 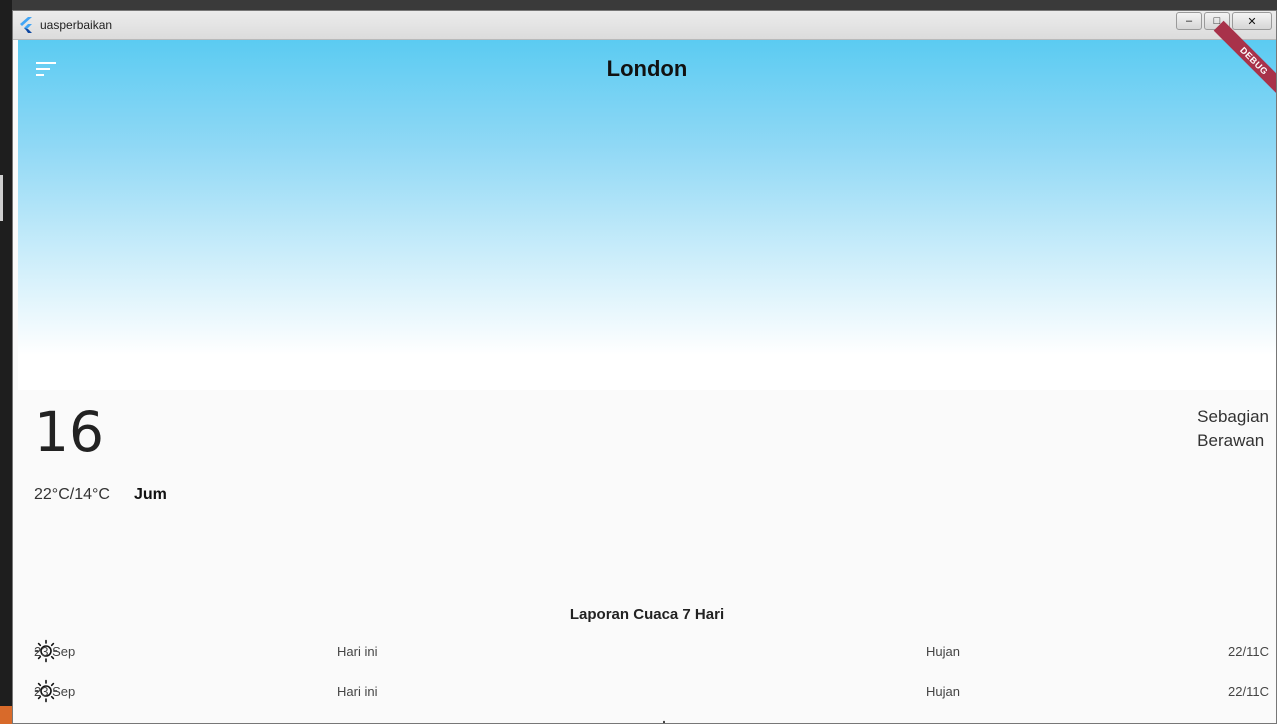 What do you see at coordinates (1231, 440) in the screenshot?
I see `condition-line-2: Berawan` at bounding box center [1231, 440].